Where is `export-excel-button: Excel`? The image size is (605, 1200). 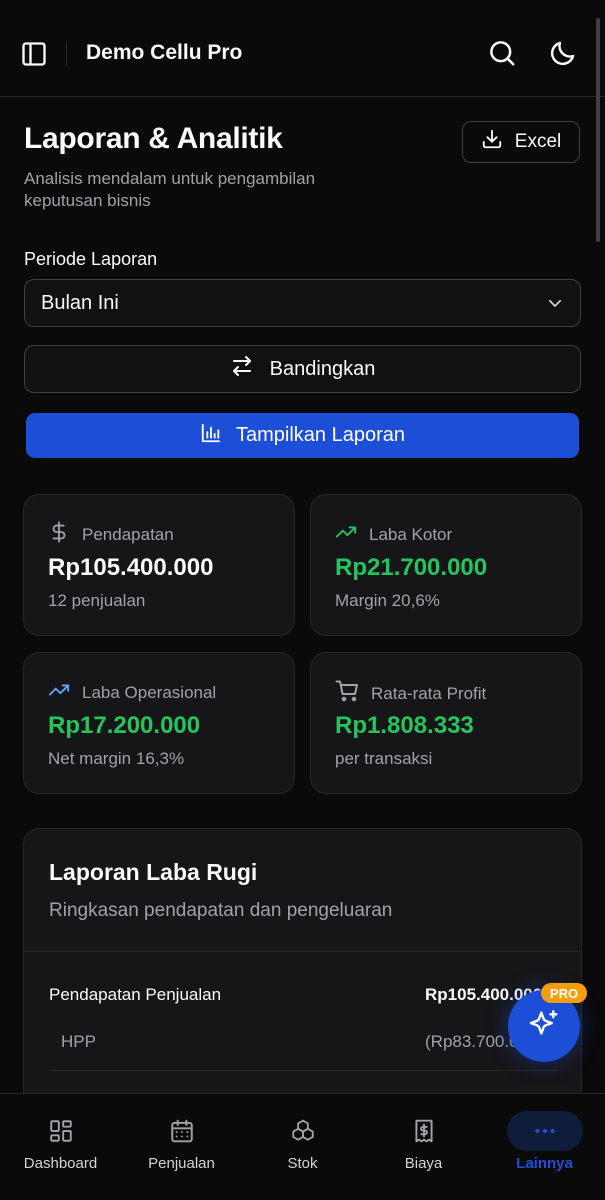 export-excel-button: Excel is located at coordinates (521, 142).